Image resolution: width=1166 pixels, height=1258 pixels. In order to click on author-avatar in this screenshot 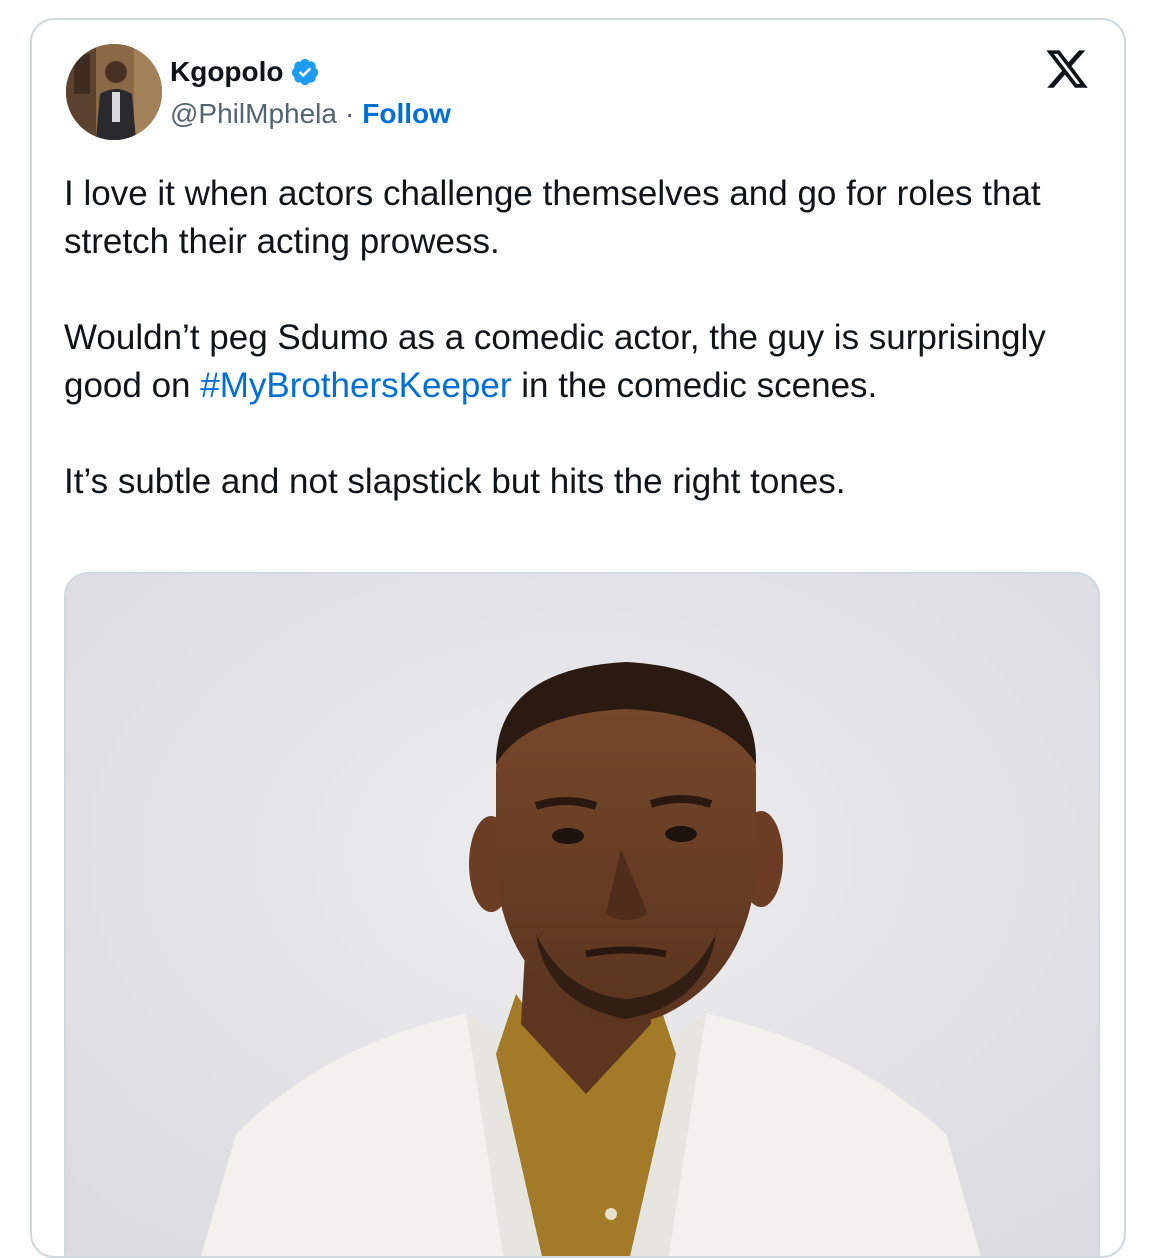, I will do `click(114, 92)`.